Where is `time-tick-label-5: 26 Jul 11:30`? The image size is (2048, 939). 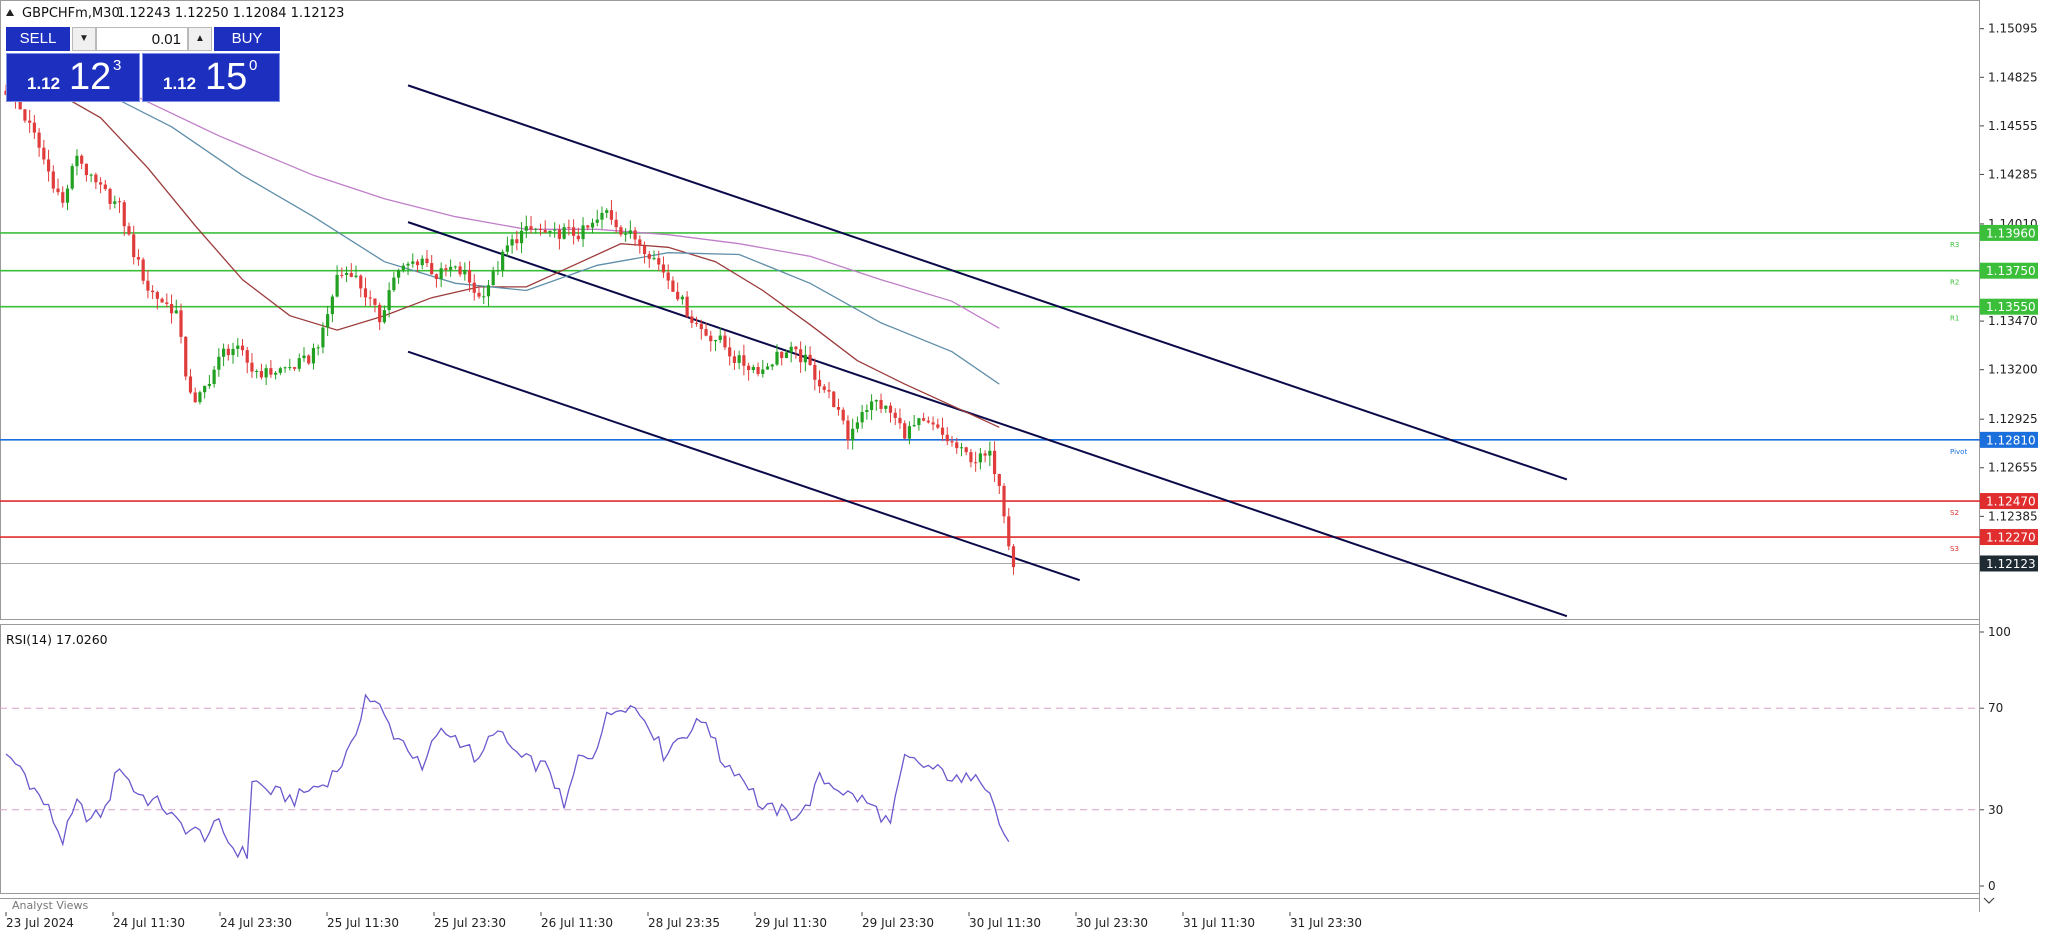
time-tick-label-5: 26 Jul 11:30 is located at coordinates (577, 923).